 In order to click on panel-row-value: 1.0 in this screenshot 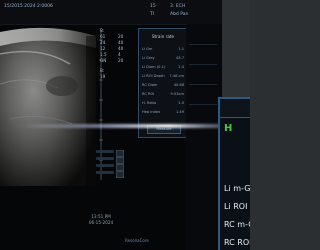, I will do `click(181, 103)`.